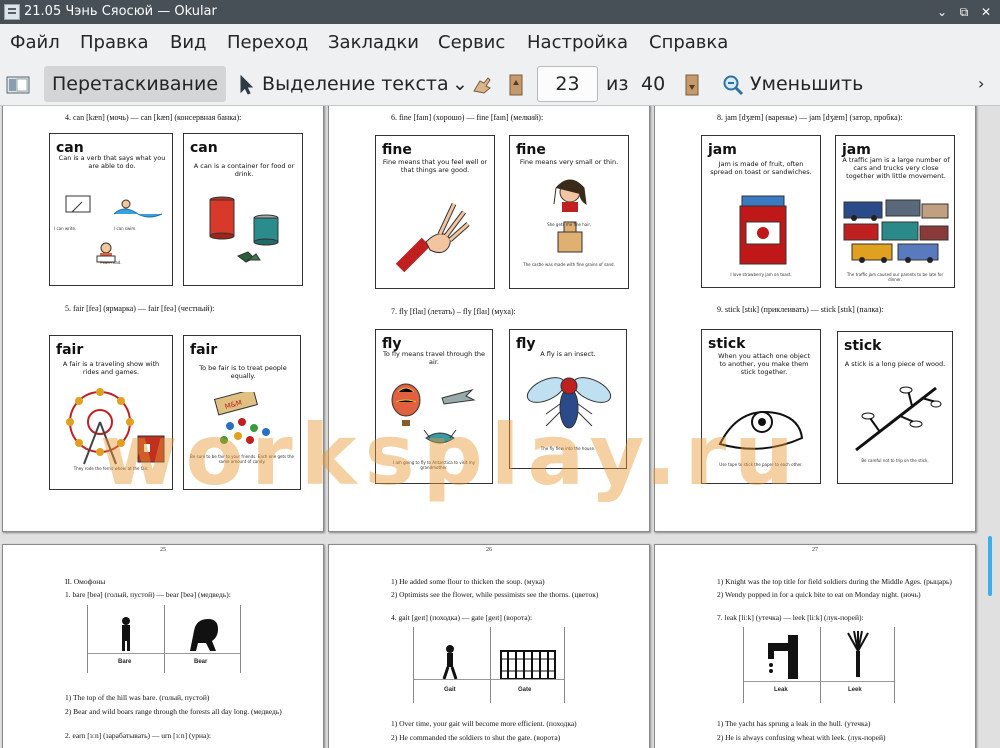 This screenshot has height=748, width=1000. Describe the element at coordinates (567, 84) in the screenshot. I see `page-number-input: 23` at that location.